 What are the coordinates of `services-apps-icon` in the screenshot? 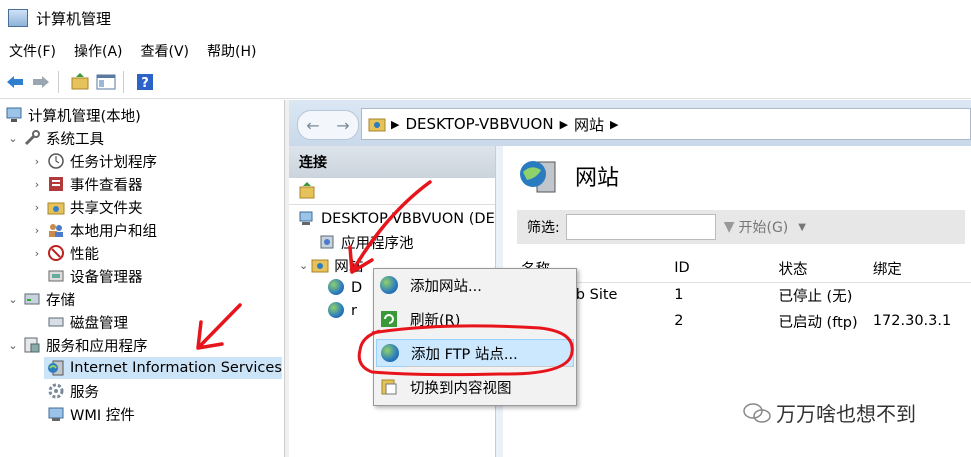 It's located at (32, 345).